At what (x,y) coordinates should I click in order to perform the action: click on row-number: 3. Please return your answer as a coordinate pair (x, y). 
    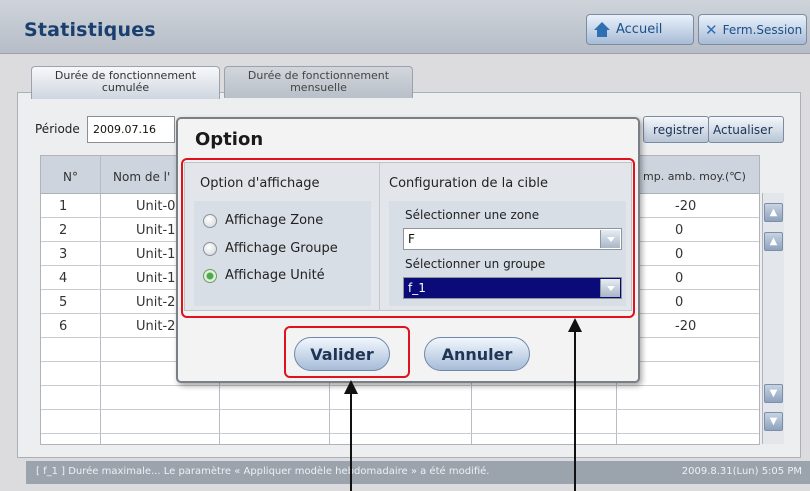
    Looking at the image, I should click on (63, 254).